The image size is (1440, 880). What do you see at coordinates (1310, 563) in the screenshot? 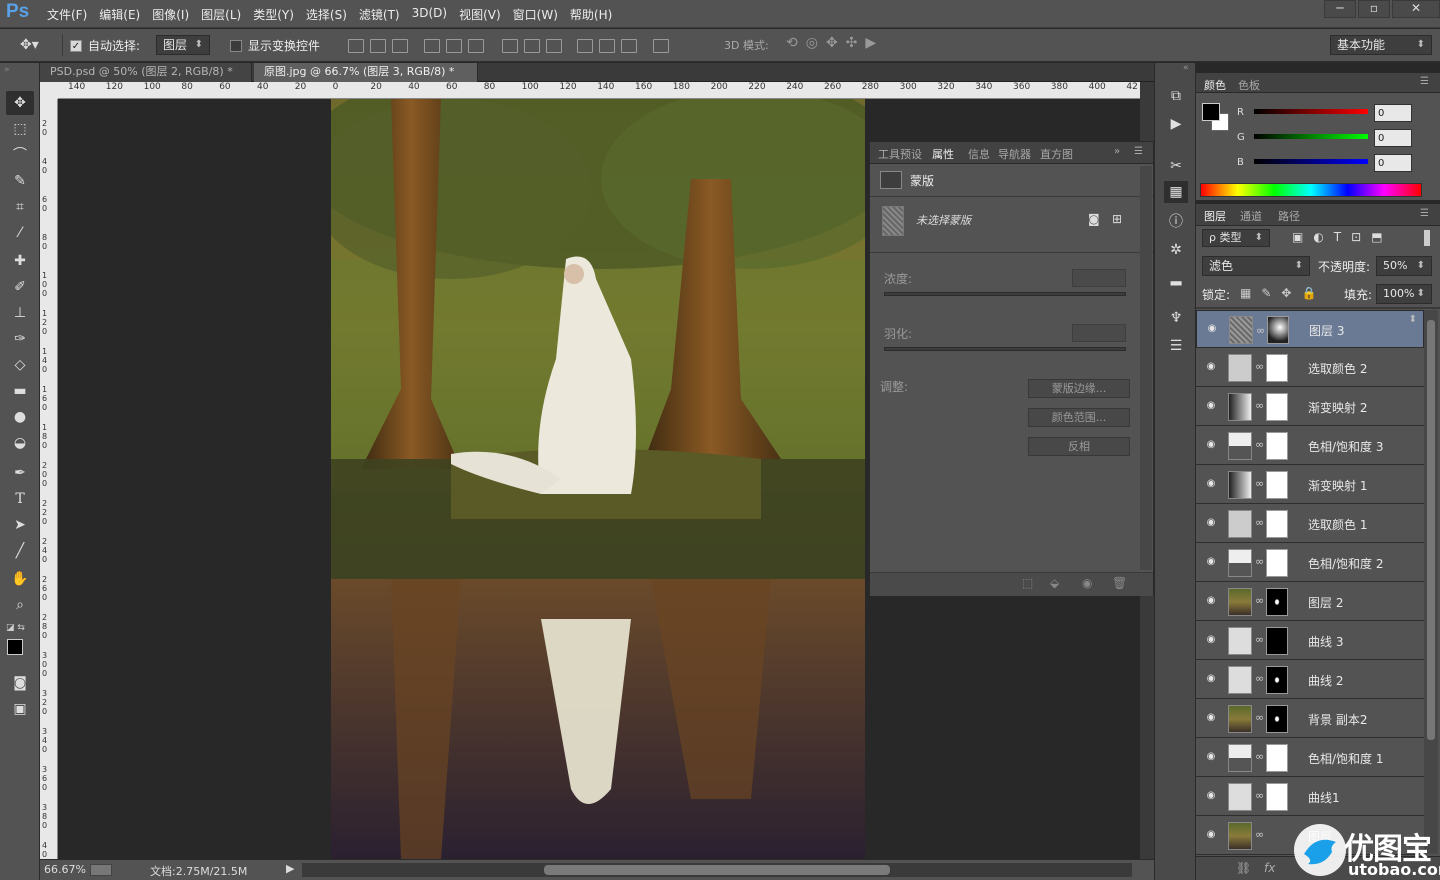
I see `layer-row: ◉ ∞ 色相/饱和度 2` at bounding box center [1310, 563].